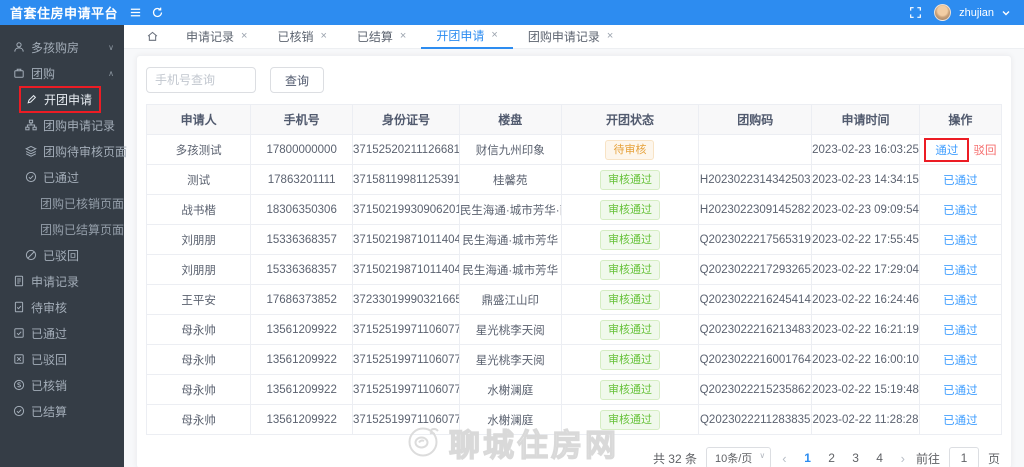 The image size is (1024, 467). I want to click on sidebar-item-wrap: 已核销, so click(40, 385).